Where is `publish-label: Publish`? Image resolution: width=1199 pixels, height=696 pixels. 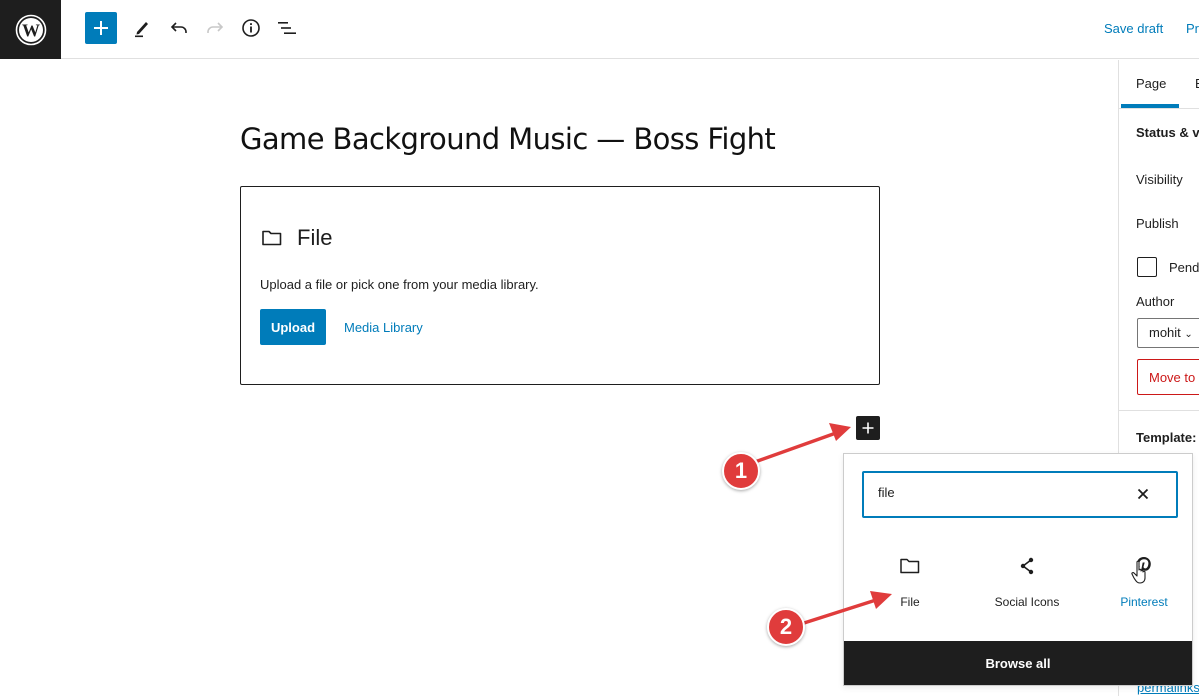
publish-label: Publish is located at coordinates (1157, 223).